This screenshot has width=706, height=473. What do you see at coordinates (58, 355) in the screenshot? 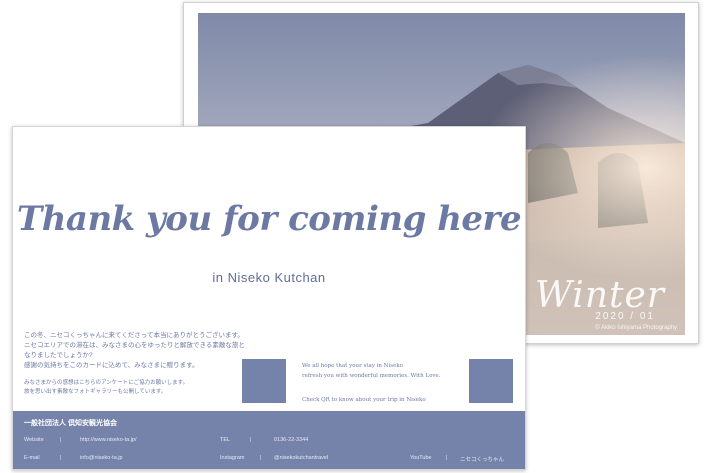
I see `jp-line: なりましたでしょうか?` at bounding box center [58, 355].